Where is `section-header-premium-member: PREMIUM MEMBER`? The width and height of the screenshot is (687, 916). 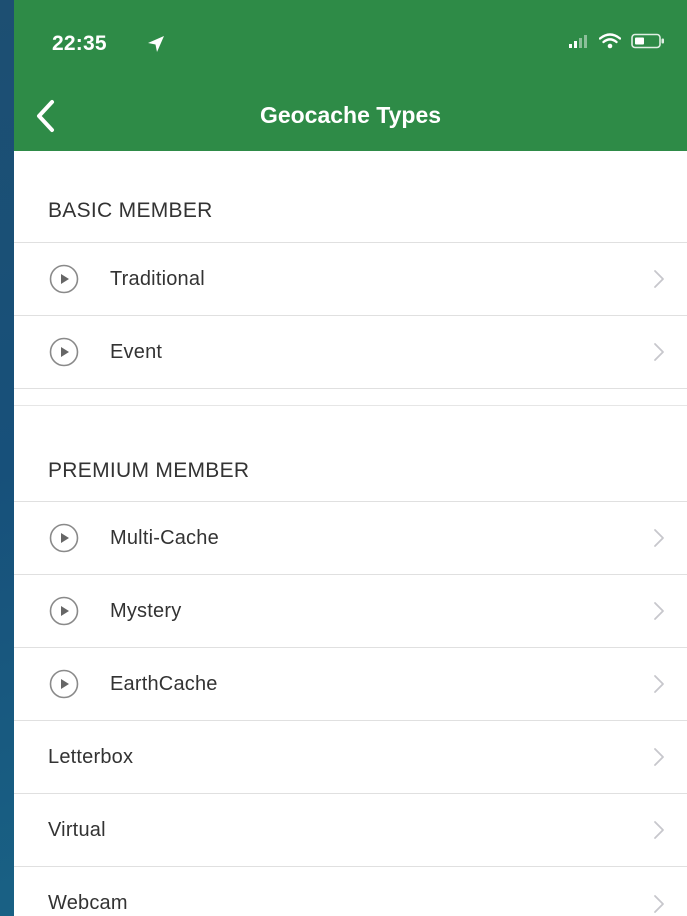 section-header-premium-member: PREMIUM MEMBER is located at coordinates (350, 453).